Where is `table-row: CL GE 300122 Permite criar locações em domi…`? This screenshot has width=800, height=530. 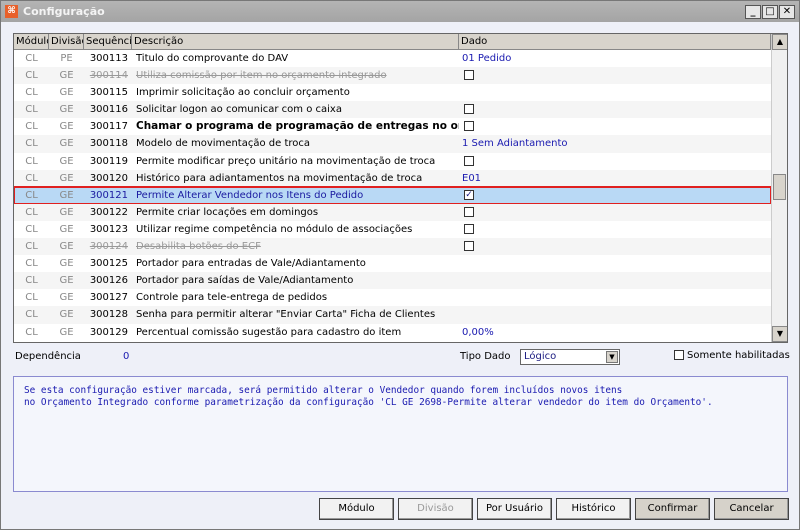 table-row: CL GE 300122 Permite criar locações em domi… is located at coordinates (392, 212).